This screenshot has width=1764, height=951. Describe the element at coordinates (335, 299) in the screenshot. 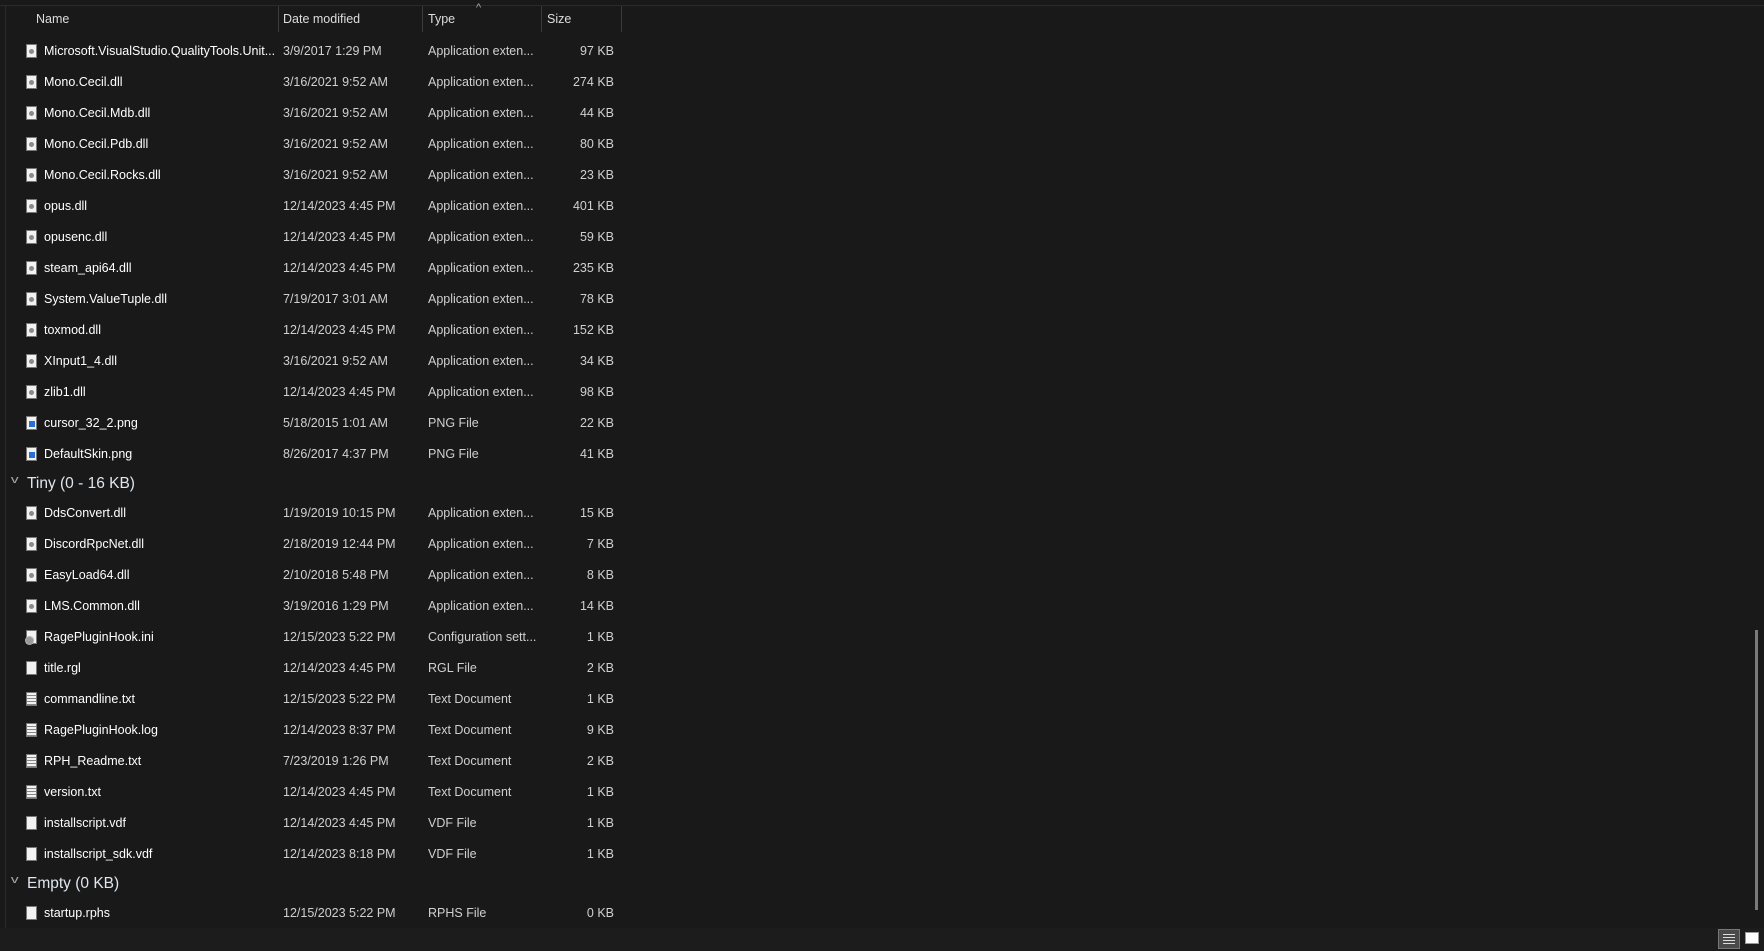

I see `file-date: 7/19/2017 3:01 AM` at that location.